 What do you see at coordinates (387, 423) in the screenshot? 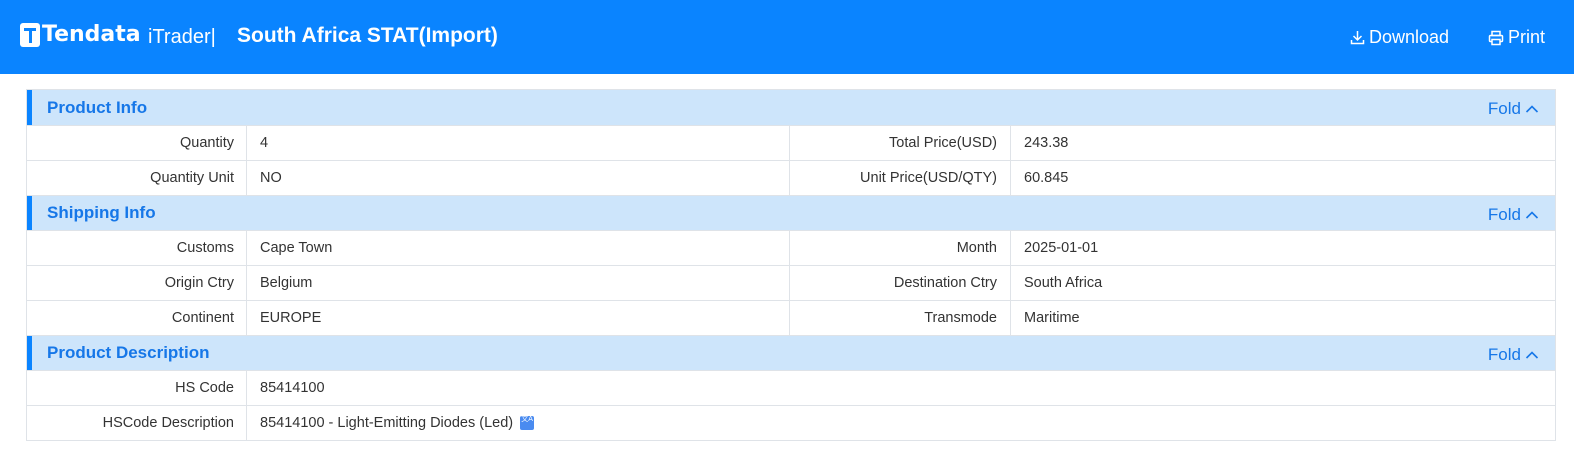
I see `hscode-description-text: 85414100 - Light-Emitting Diodes (Led)` at bounding box center [387, 423].